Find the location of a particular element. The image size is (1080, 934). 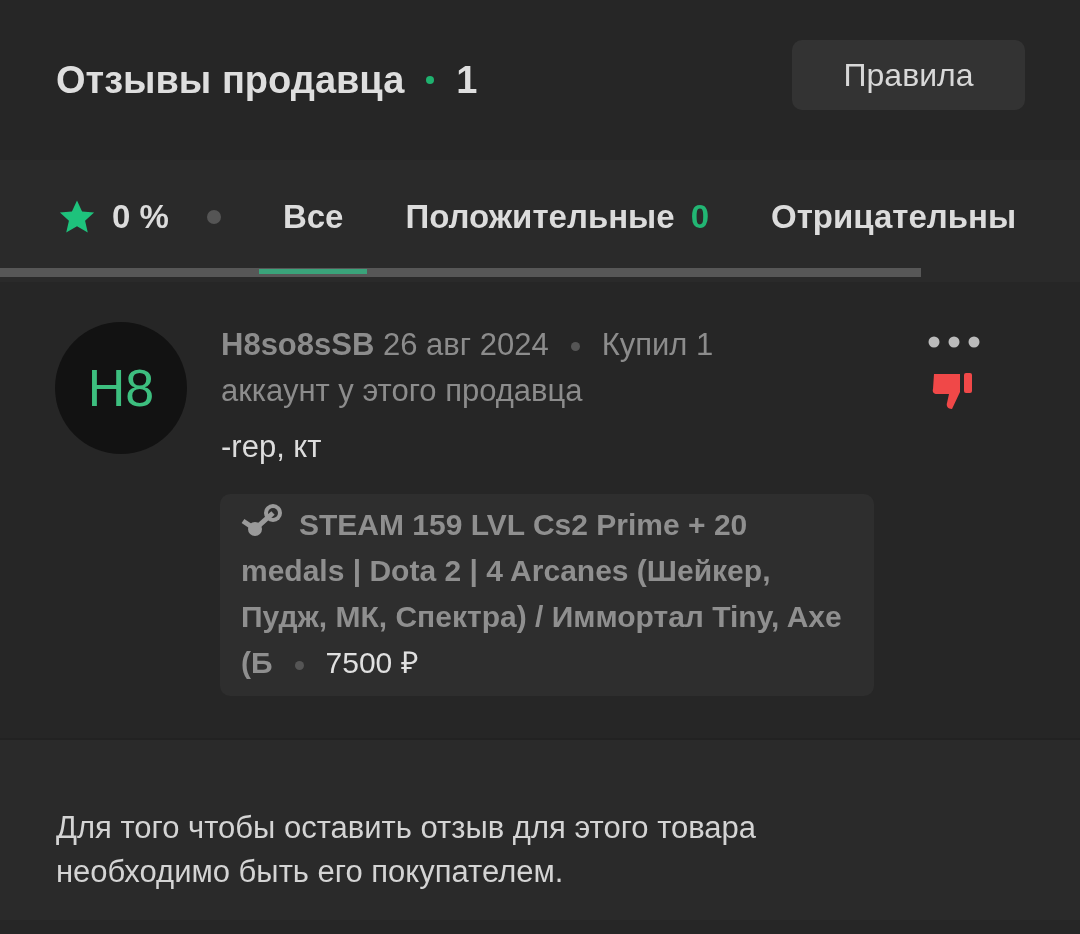

filter-tab: Положительные 0 is located at coordinates (557, 219).